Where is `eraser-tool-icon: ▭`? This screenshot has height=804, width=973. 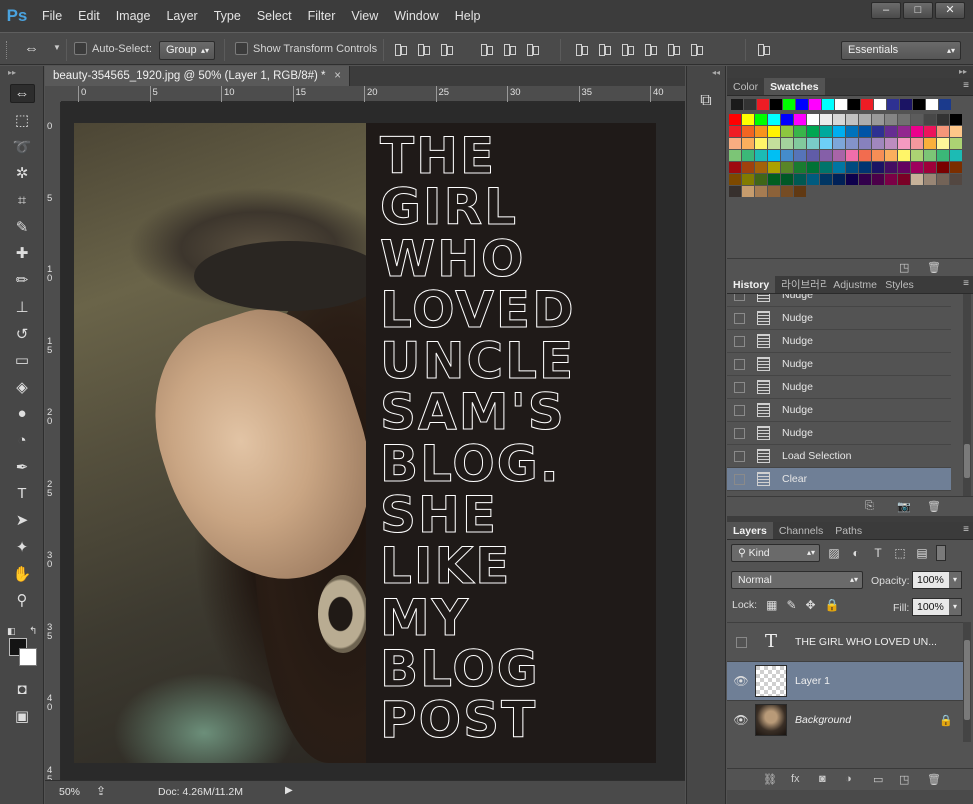
eraser-tool-icon: ▭ is located at coordinates (22, 360).